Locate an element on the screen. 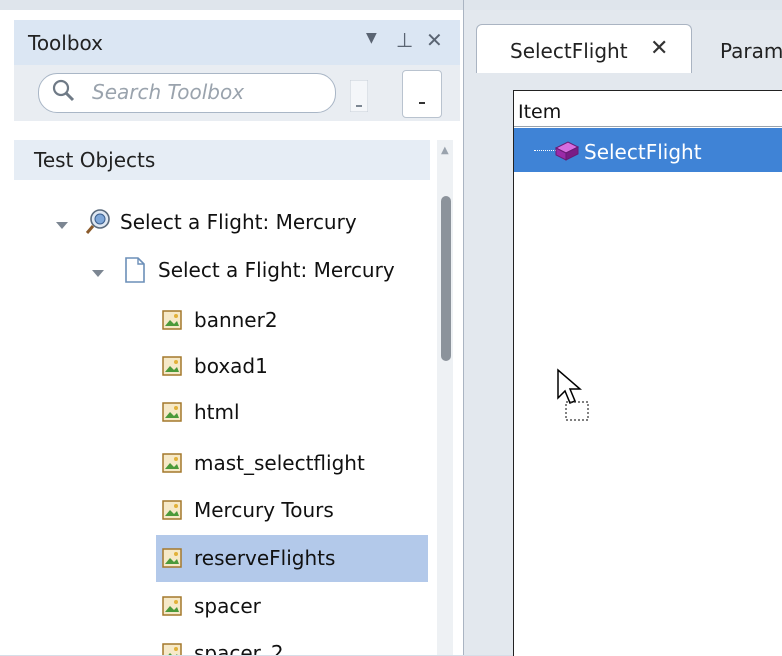  tree-item-label: banner2 is located at coordinates (236, 320).